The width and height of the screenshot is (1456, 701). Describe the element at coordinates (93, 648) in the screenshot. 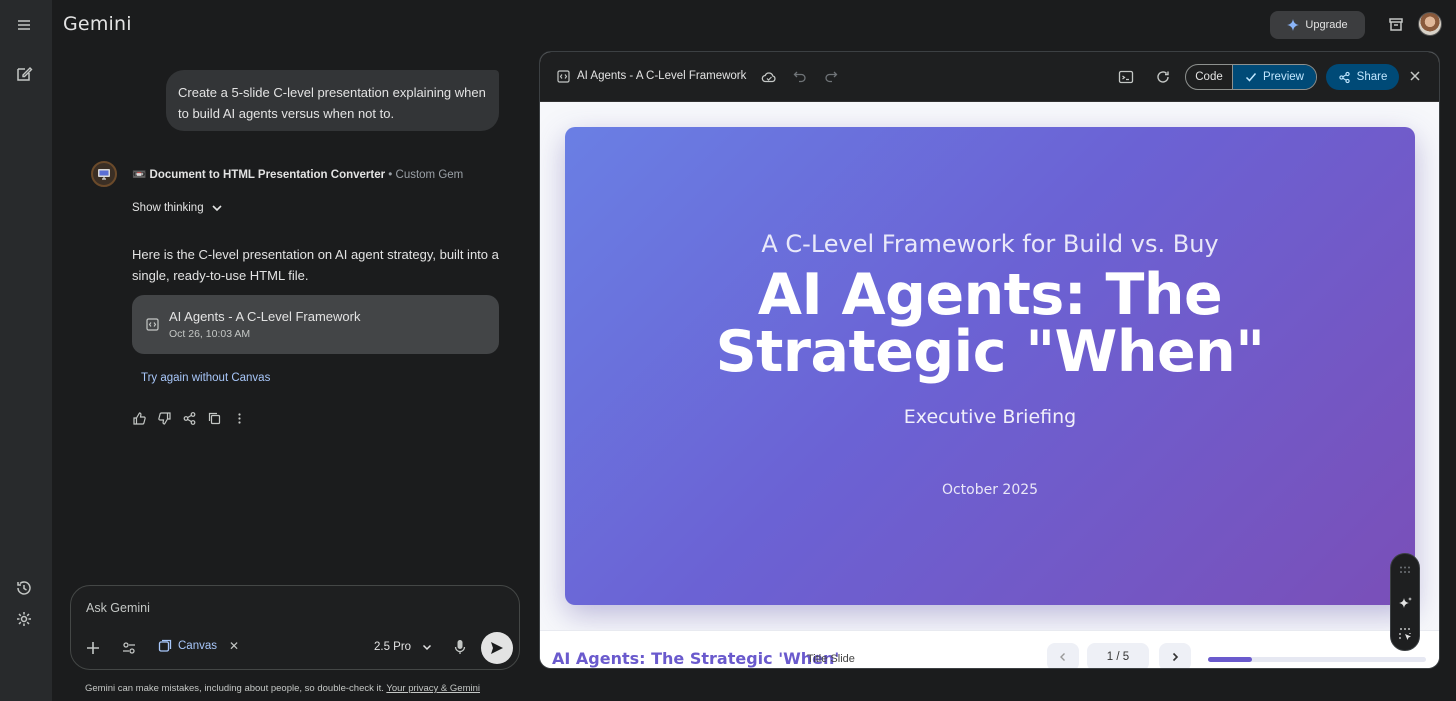

I see `add-icon` at that location.